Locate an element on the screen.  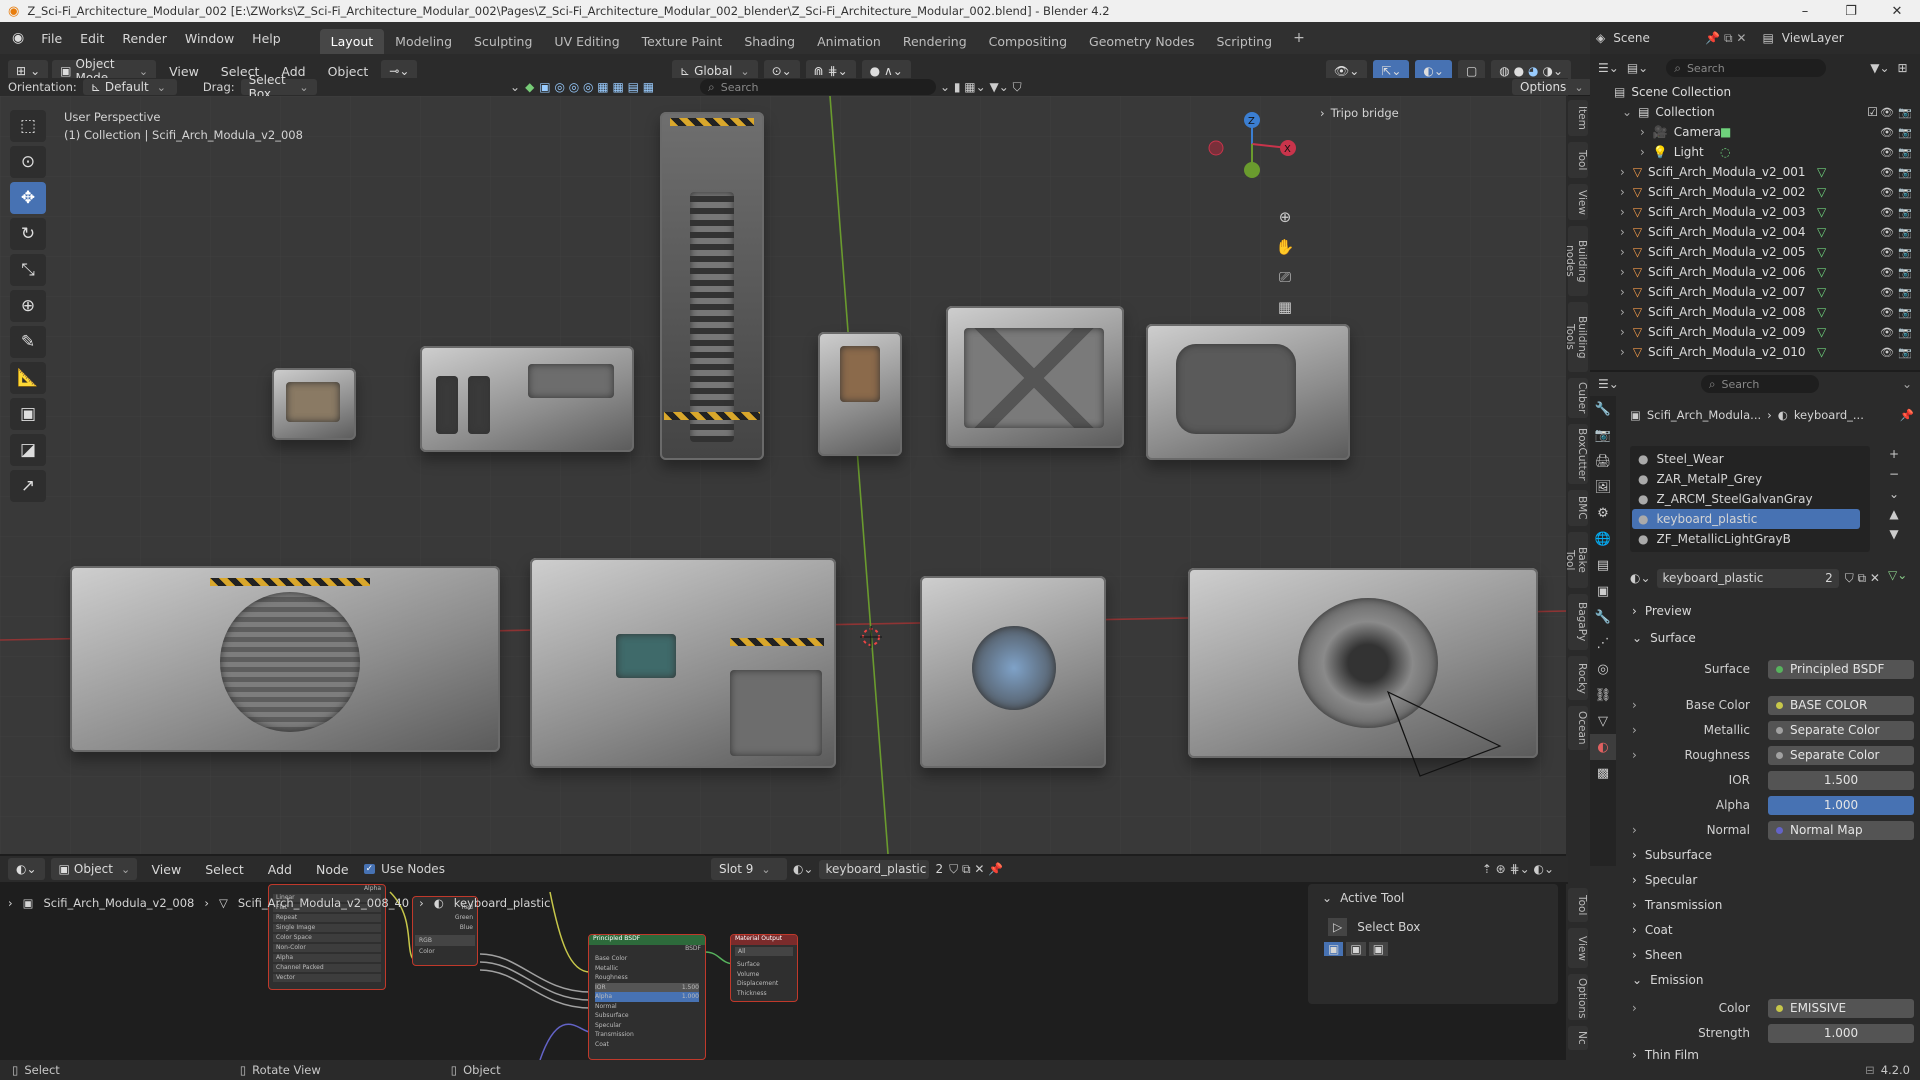
view-layer-tab-icon: 🖼 is located at coordinates (1603, 487).